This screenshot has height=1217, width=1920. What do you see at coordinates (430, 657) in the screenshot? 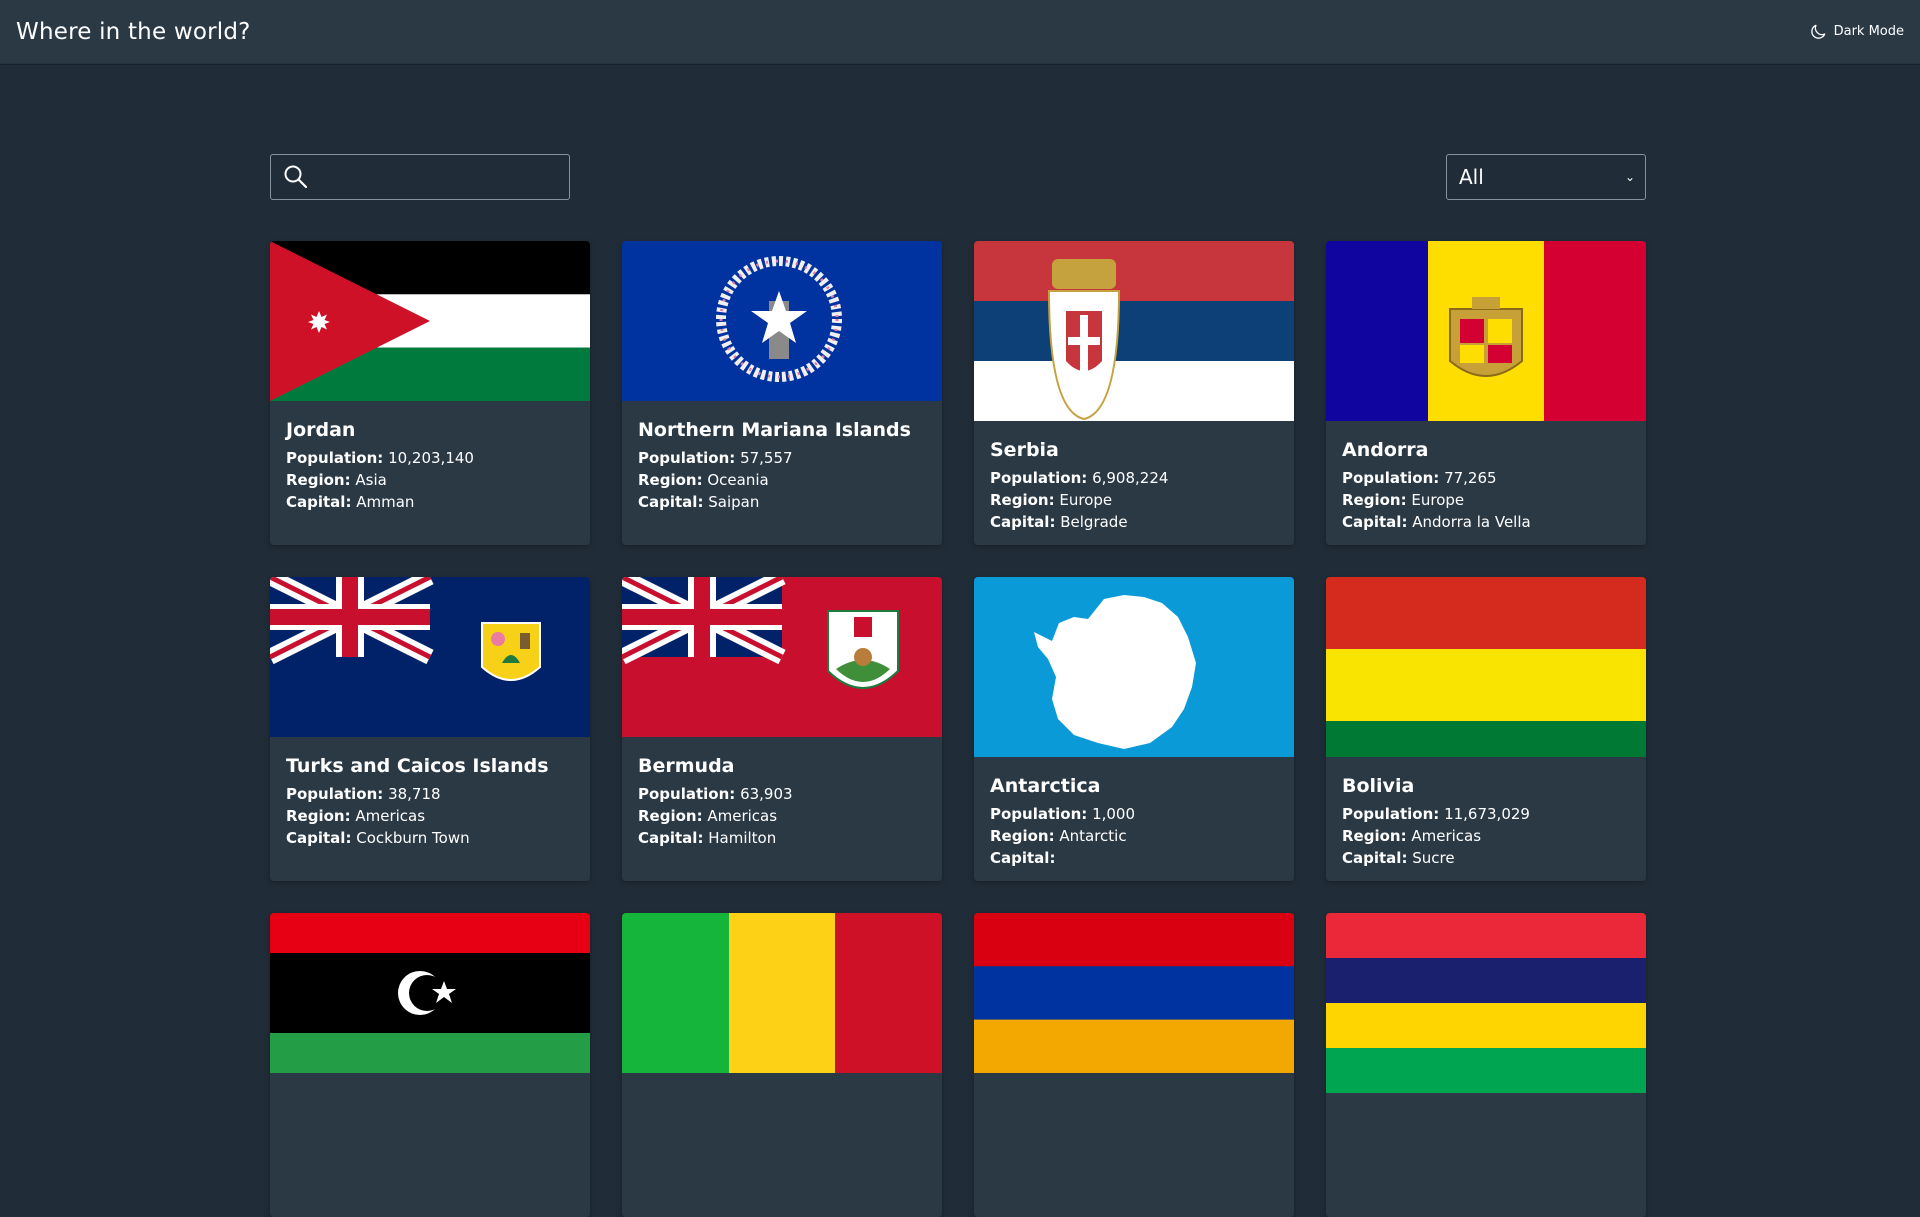
I see `turks-and-caicos-islands-flag-image` at bounding box center [430, 657].